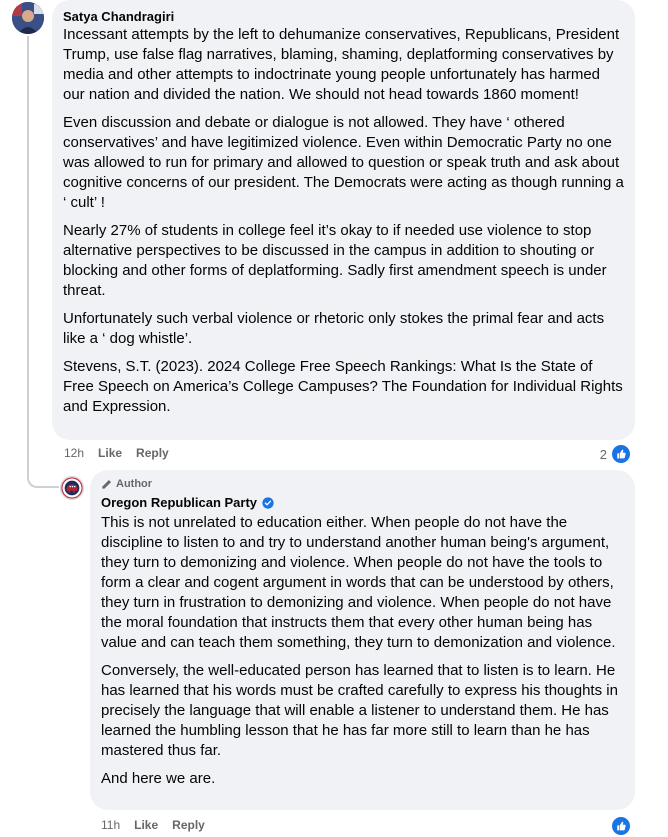  I want to click on comment-timestamp: 11h, so click(110, 825).